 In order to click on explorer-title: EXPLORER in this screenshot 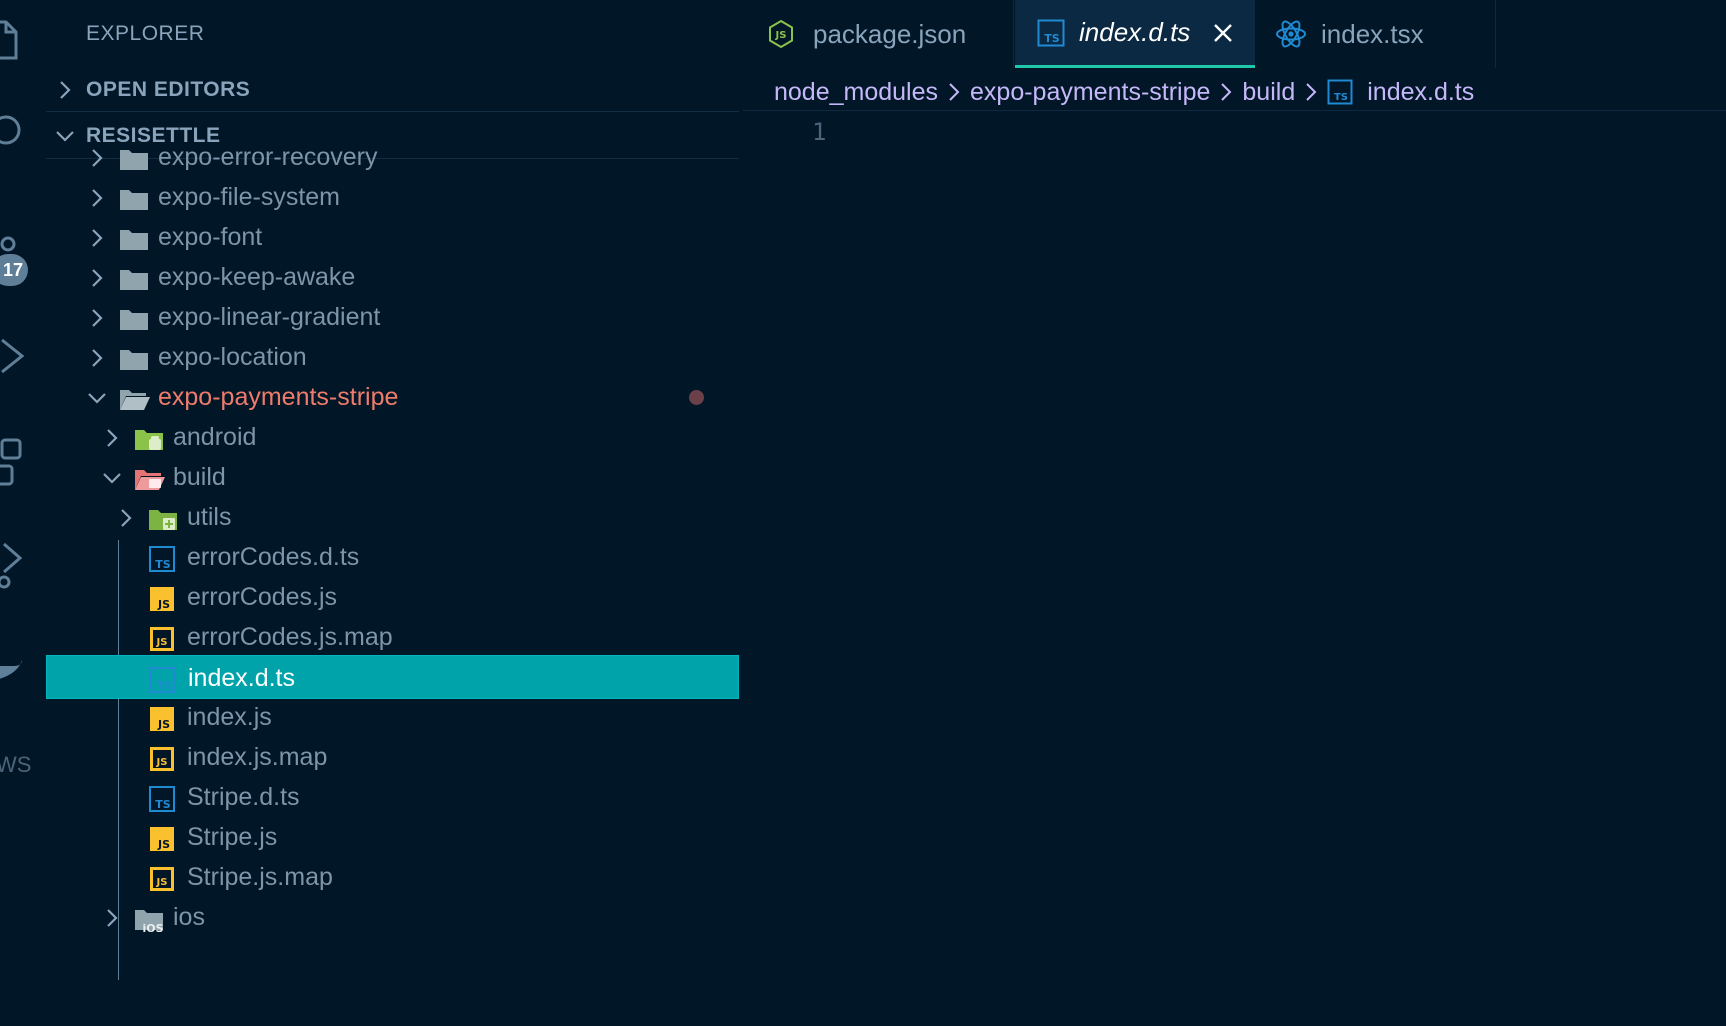, I will do `click(145, 33)`.